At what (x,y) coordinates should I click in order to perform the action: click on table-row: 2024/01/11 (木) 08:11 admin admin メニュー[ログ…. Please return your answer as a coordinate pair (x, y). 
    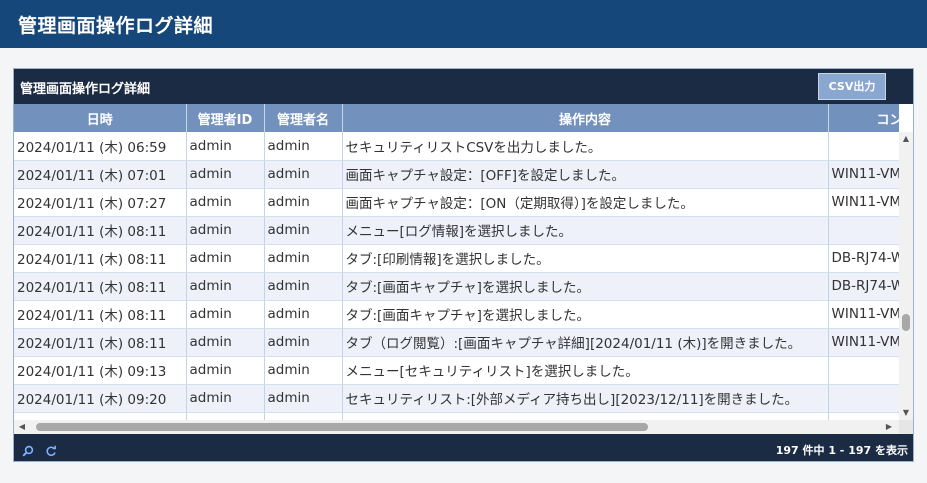
    Looking at the image, I should click on (456, 230).